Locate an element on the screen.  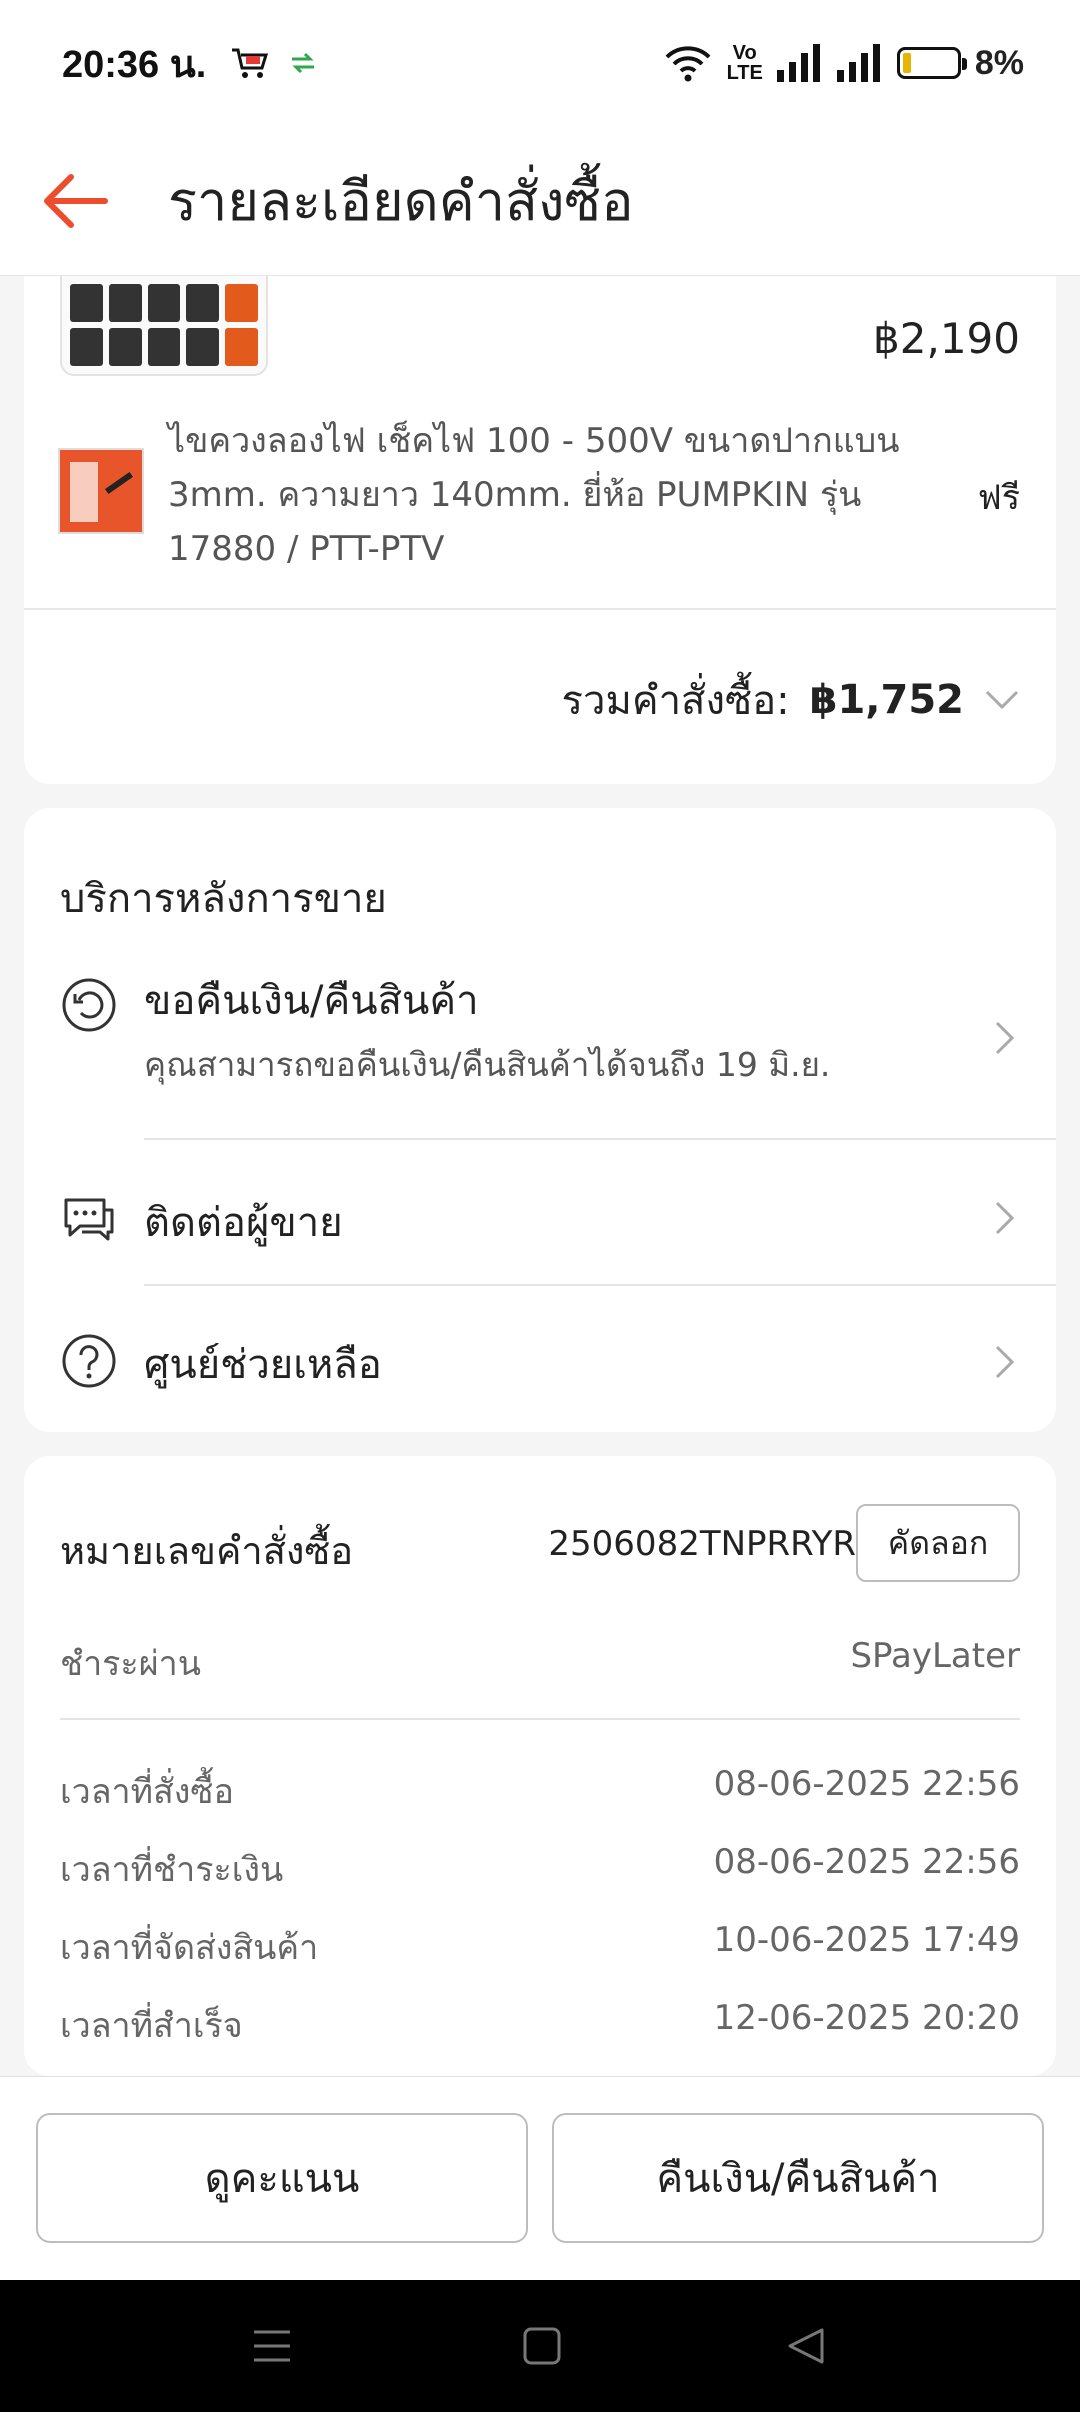
complete-time-label: เวลาที่สำเร็จ is located at coordinates (151, 2026).